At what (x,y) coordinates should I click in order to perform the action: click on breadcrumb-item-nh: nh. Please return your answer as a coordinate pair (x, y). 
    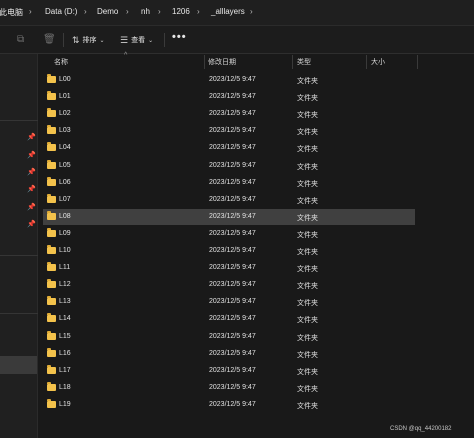
    Looking at the image, I should click on (145, 11).